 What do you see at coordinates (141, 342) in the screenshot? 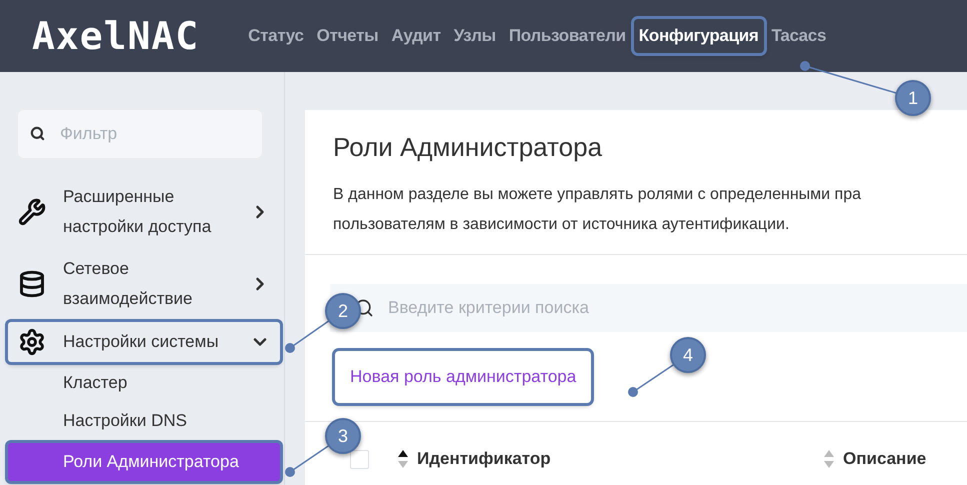
I see `sidebar-group-label: Настройки системы` at bounding box center [141, 342].